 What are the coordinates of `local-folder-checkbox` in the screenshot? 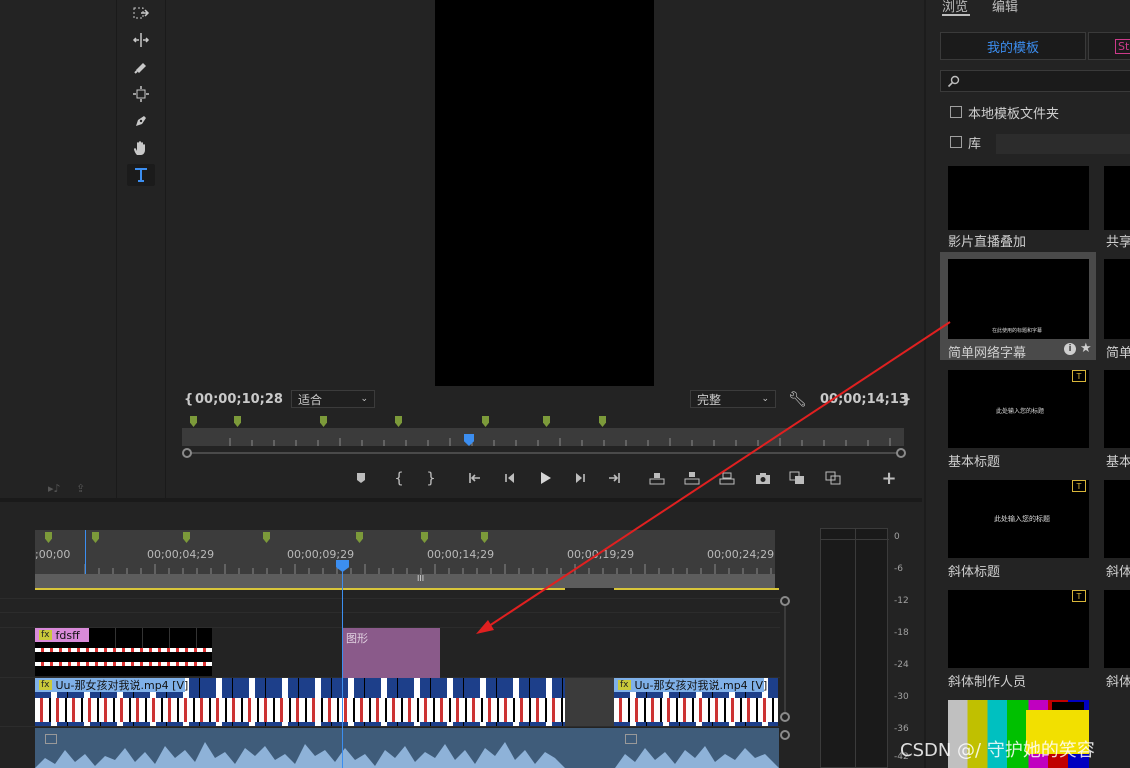 It's located at (956, 112).